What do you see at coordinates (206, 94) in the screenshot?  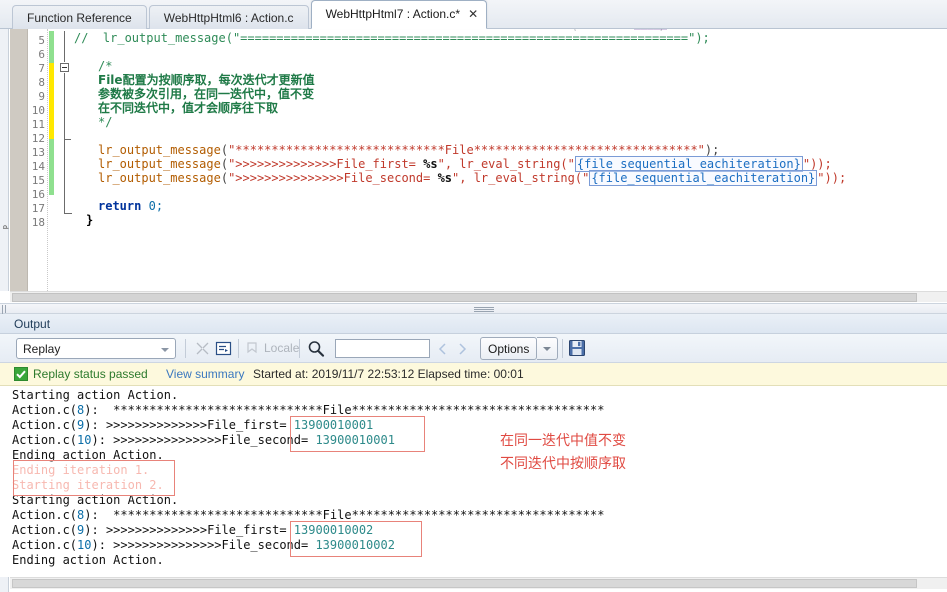 I see `code-line-9: 参数被多次引用，在同一迭代中，值不变` at bounding box center [206, 94].